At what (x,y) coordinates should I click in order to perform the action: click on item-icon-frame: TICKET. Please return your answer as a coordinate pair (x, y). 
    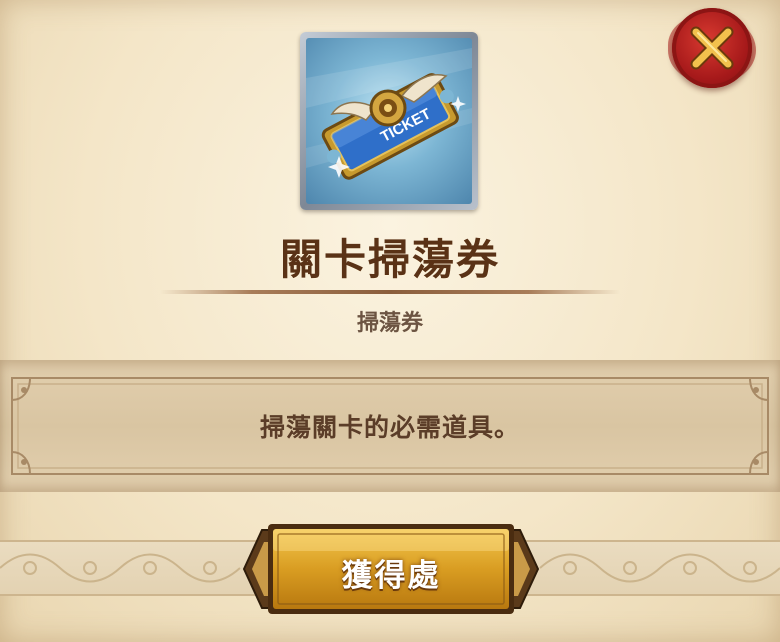
    Looking at the image, I should click on (389, 121).